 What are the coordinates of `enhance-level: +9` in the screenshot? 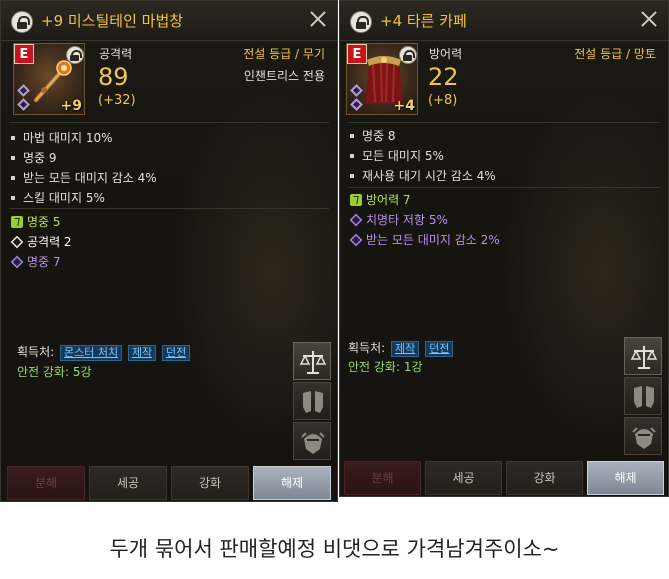 It's located at (71, 106).